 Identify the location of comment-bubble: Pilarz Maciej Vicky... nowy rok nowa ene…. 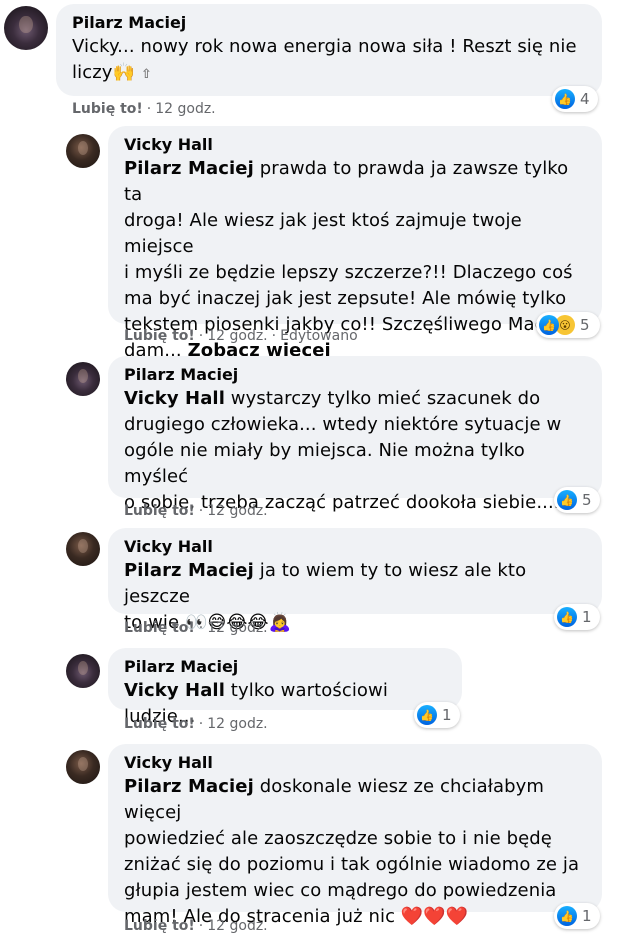
(329, 50).